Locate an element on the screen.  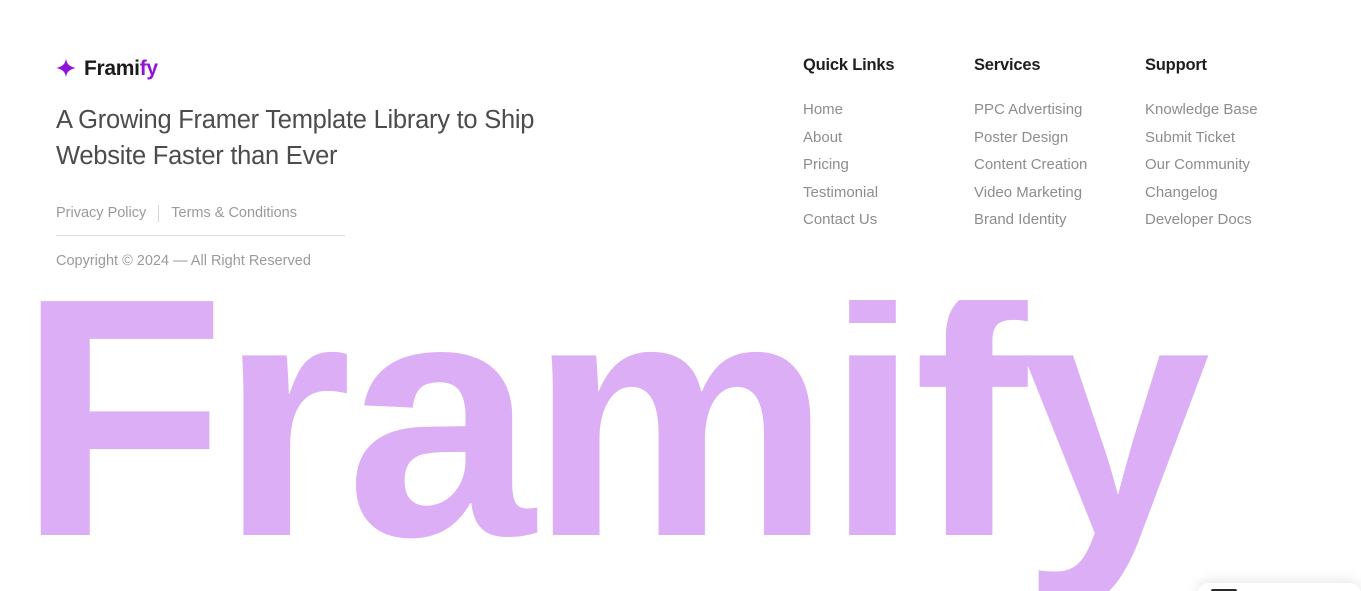
footer-link-content-creation: Content Creation is located at coordinates (1059, 165).